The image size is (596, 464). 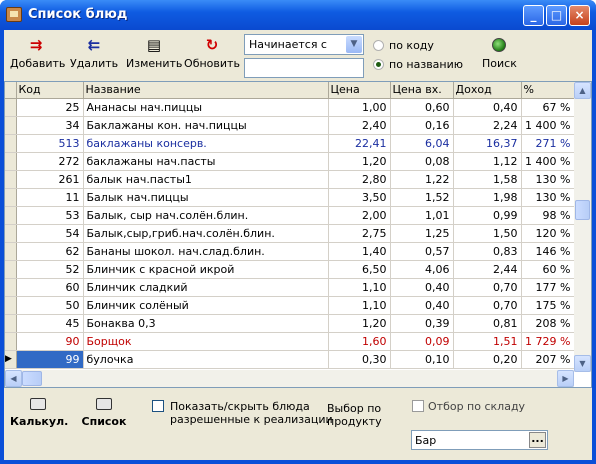 I want to click on cell-income: 0,40, so click(x=487, y=107).